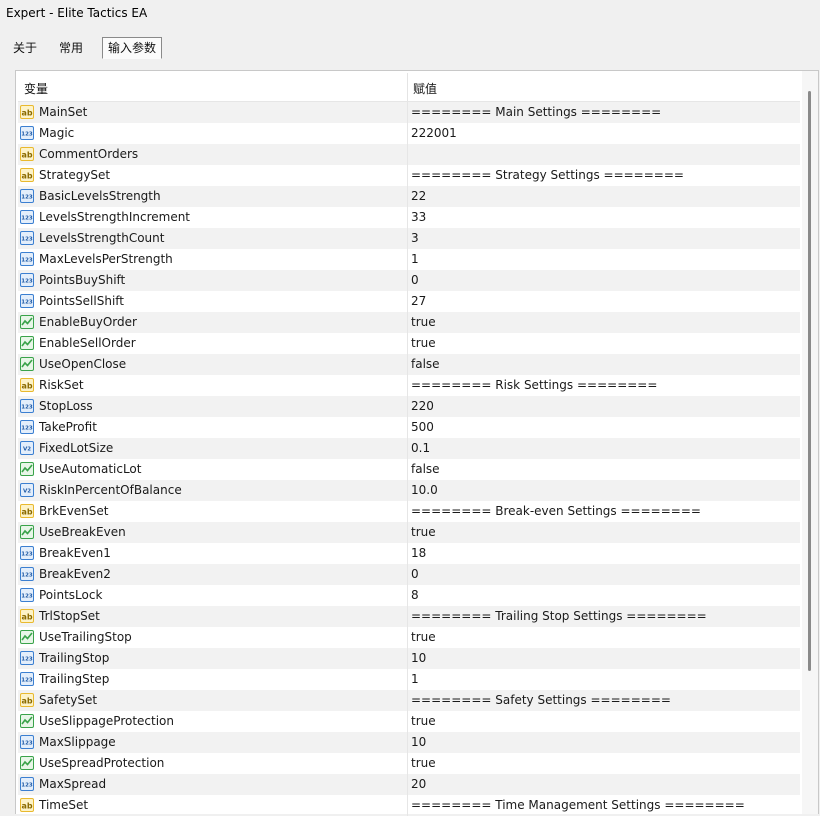  What do you see at coordinates (61, 385) in the screenshot?
I see `parameter-name: RiskSet` at bounding box center [61, 385].